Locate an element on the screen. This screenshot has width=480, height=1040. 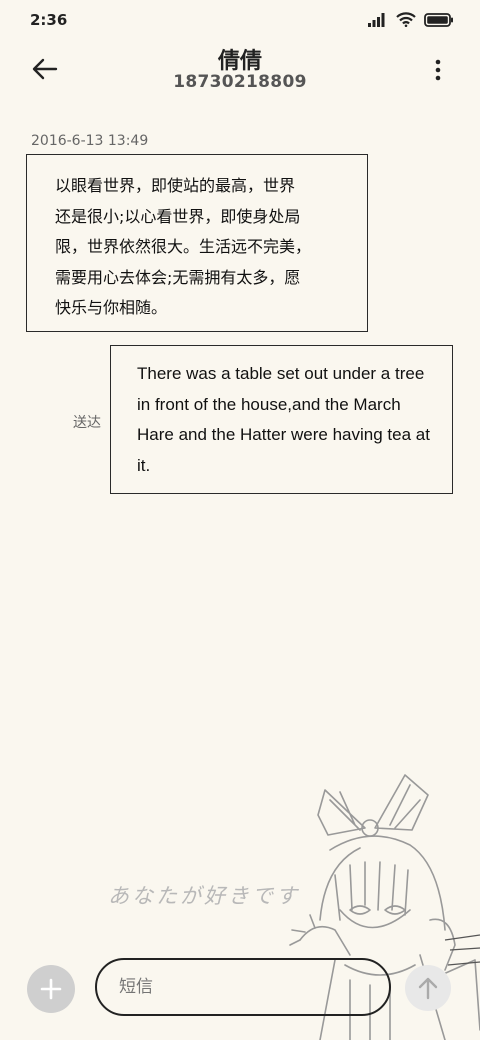
conversation-header: 倩倩 18730218809 is located at coordinates (240, 70).